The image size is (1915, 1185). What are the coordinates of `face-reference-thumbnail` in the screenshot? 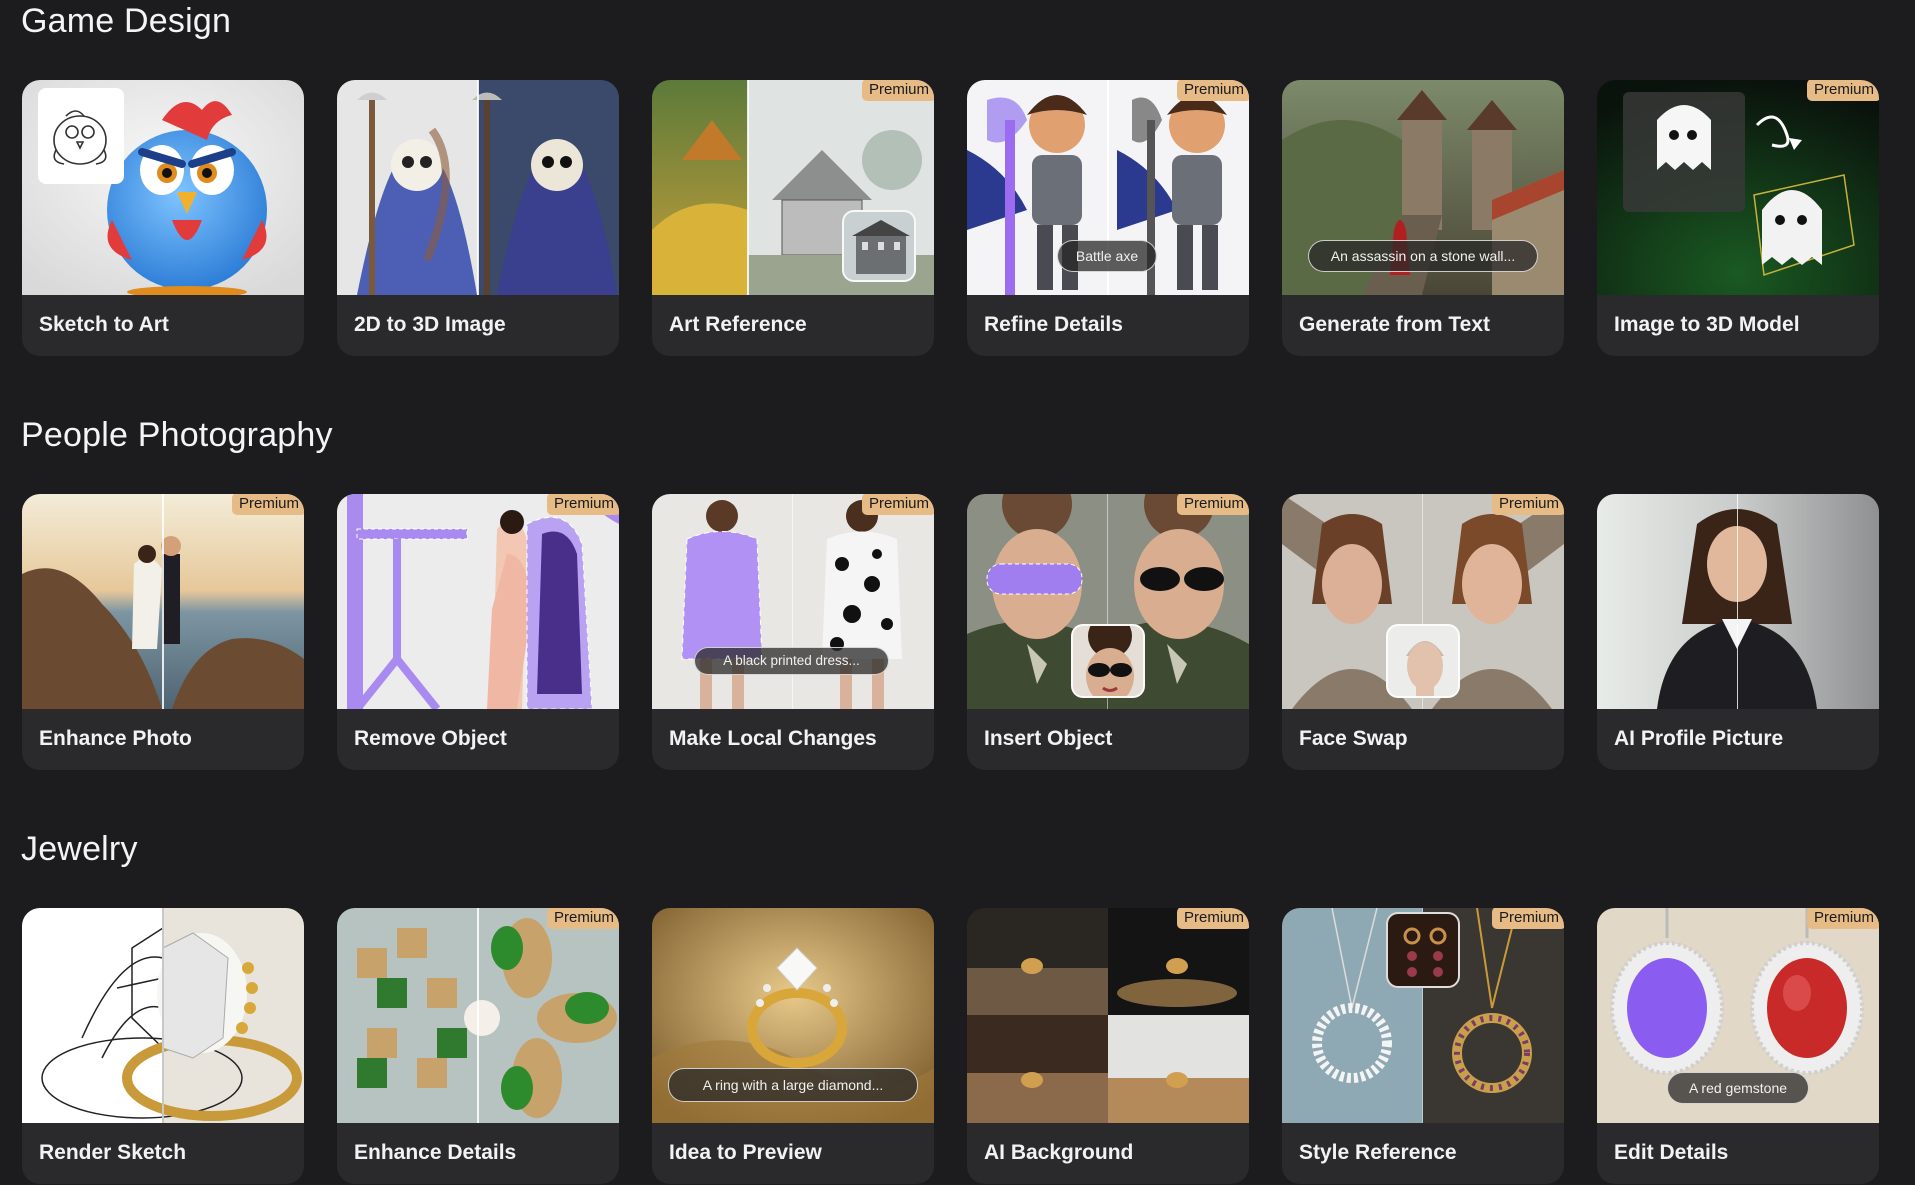 It's located at (1423, 661).